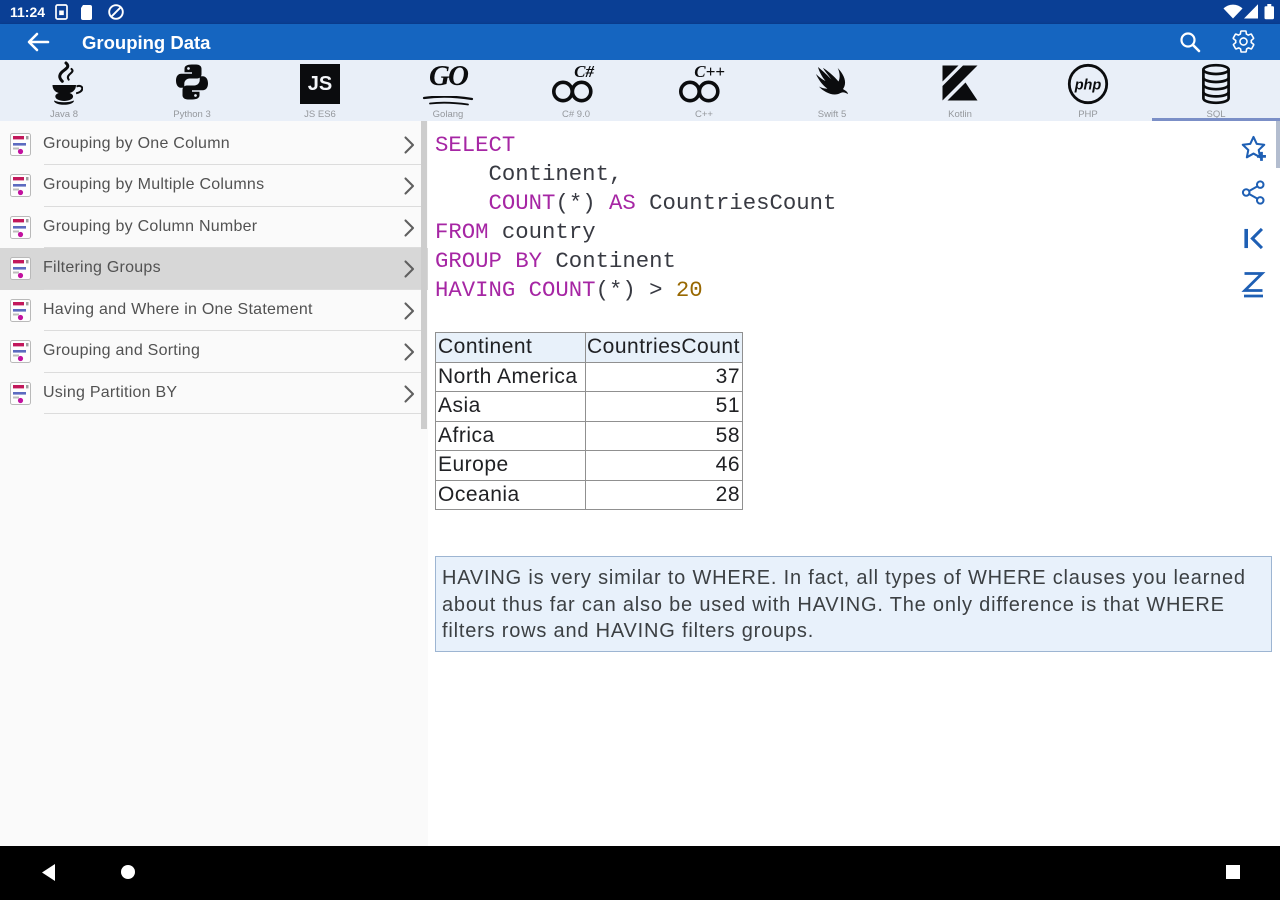  What do you see at coordinates (584, 71) in the screenshot?
I see `svg-text: C#` at bounding box center [584, 71].